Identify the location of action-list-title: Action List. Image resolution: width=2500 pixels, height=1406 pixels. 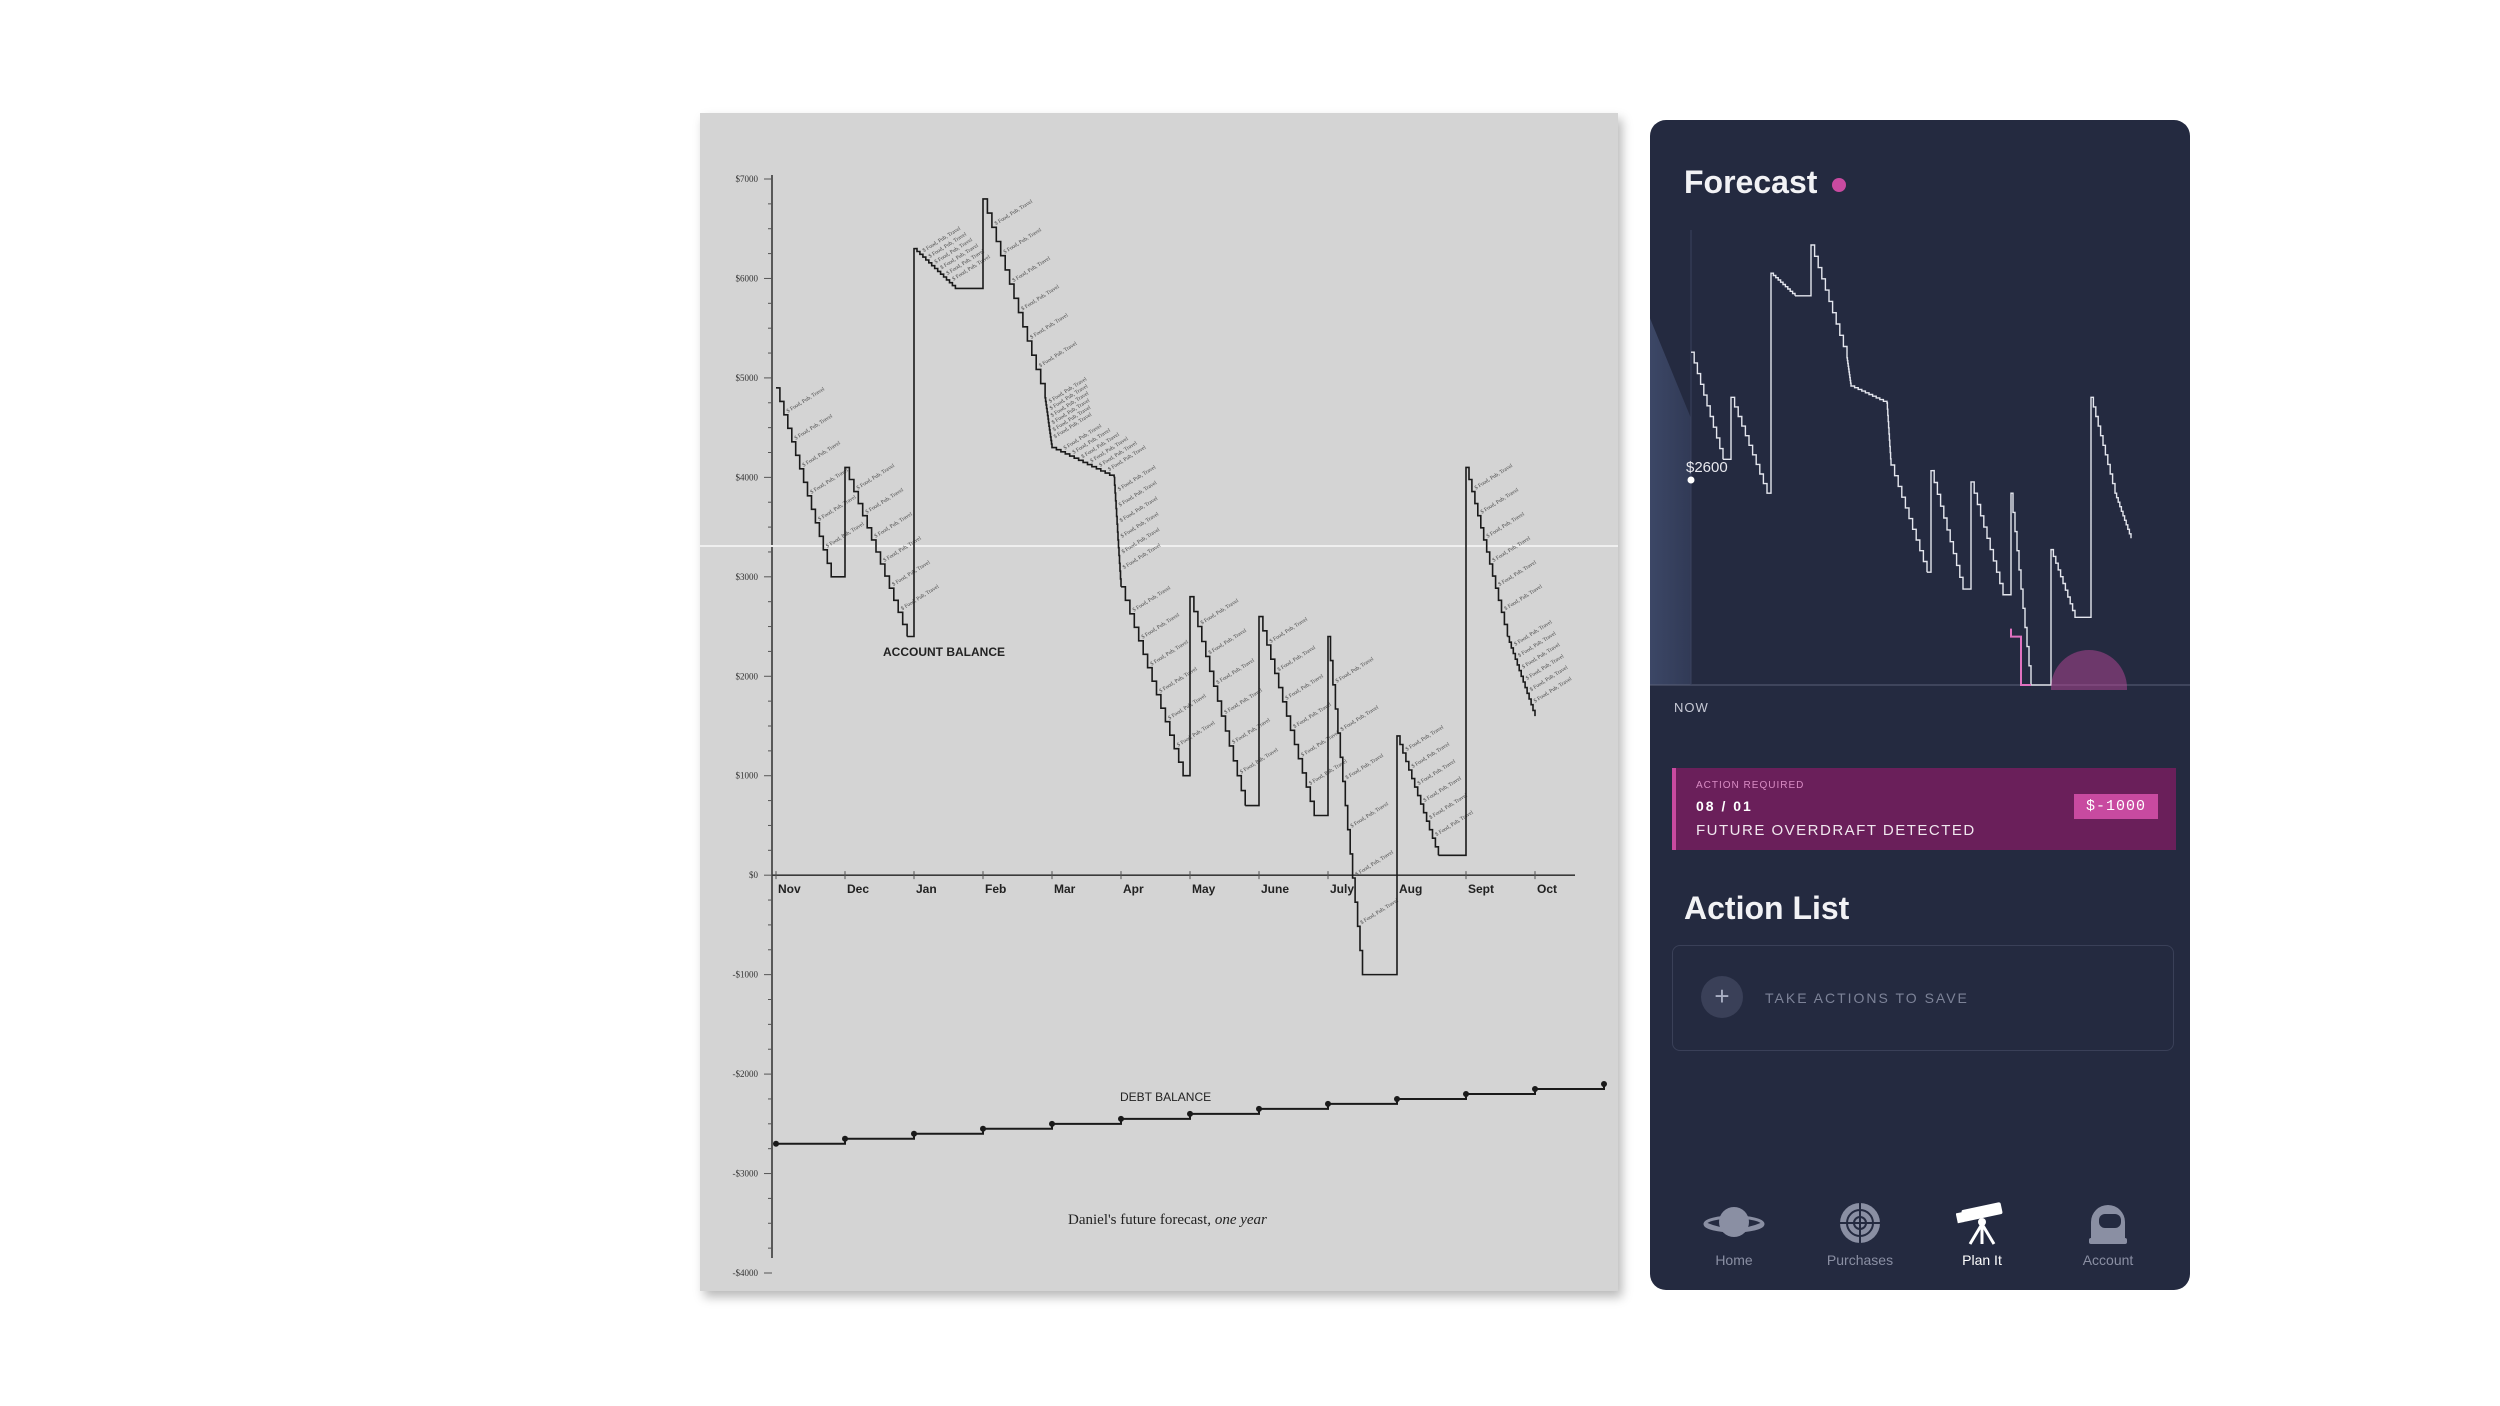
(1767, 908).